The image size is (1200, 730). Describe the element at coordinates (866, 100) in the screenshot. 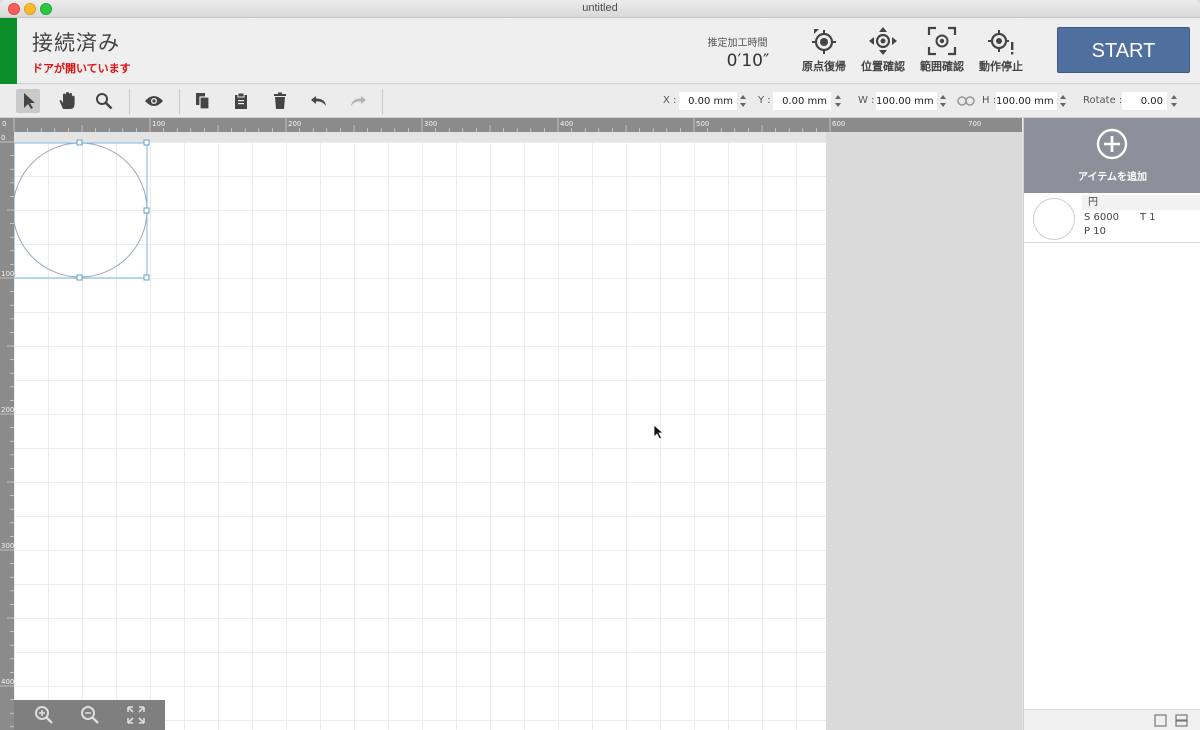

I see `w-label: W :` at that location.